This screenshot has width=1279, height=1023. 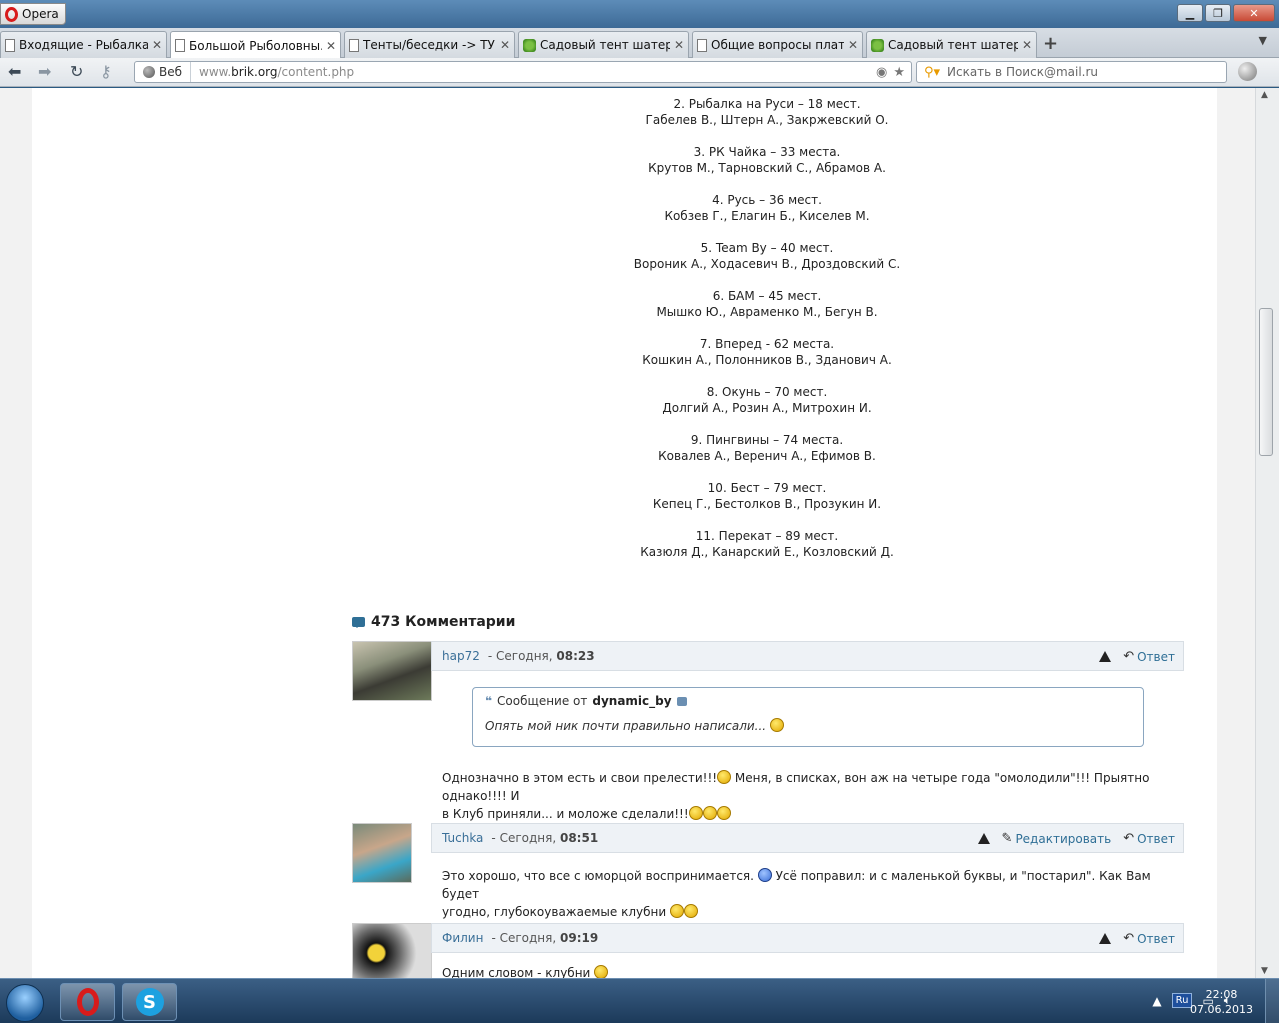 What do you see at coordinates (462, 838) in the screenshot?
I see `comment-author: Tuchka` at bounding box center [462, 838].